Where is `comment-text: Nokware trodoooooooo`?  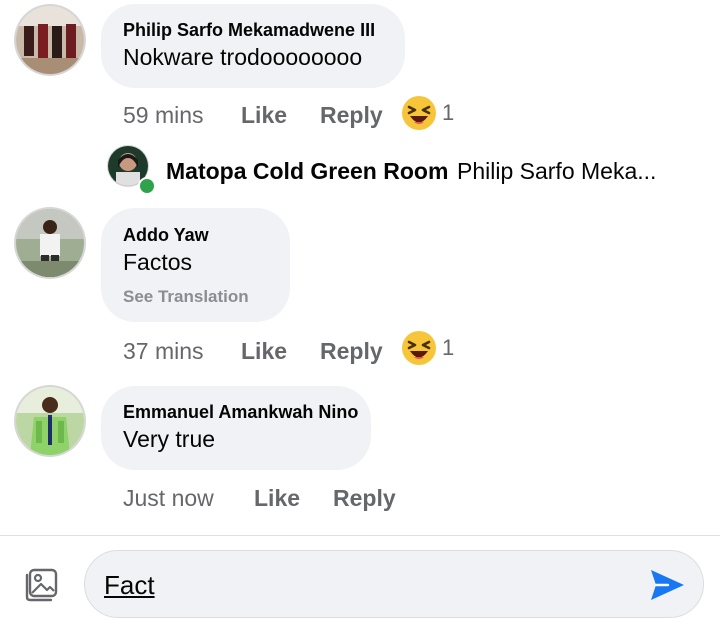 comment-text: Nokware trodoooooooo is located at coordinates (243, 57).